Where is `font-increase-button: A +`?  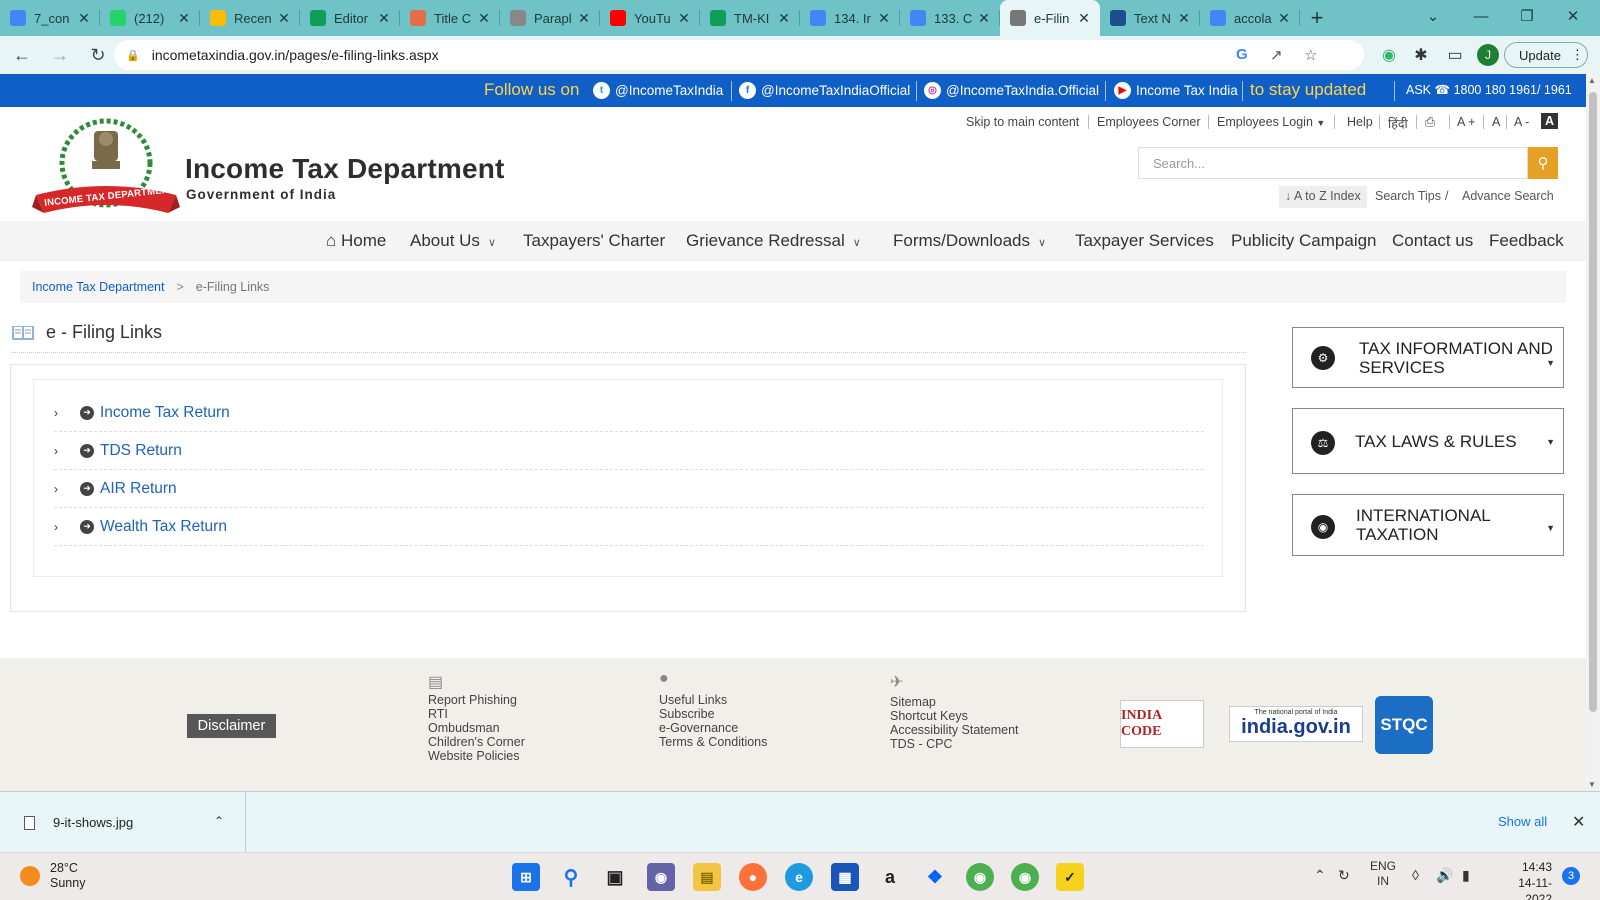
font-increase-button: A + is located at coordinates (1466, 122).